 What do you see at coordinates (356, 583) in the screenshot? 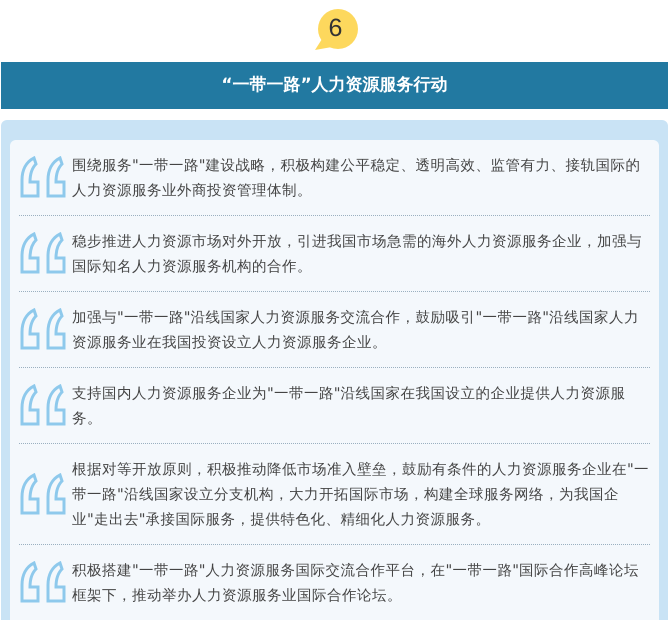
I see `paragraph: 积极搭建"一带一路"人力资源服务国际交流合作平台，在"一带一路"国际合作高峰论坛框架下，推动举办人力资源服务业国际合作论坛。` at bounding box center [356, 583].